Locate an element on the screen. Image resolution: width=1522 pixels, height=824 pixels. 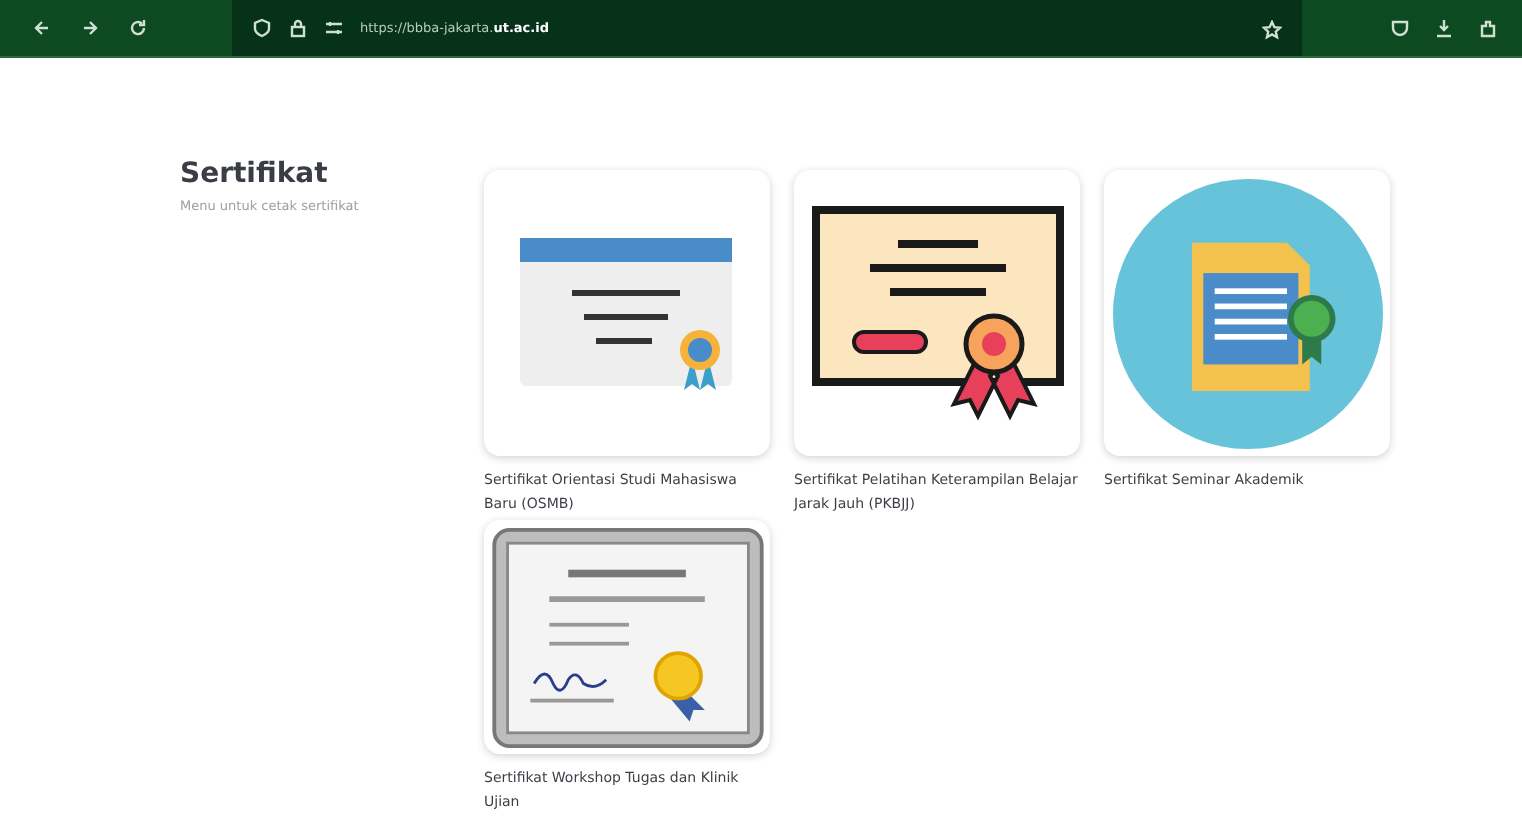
reload-icon is located at coordinates (138, 28).